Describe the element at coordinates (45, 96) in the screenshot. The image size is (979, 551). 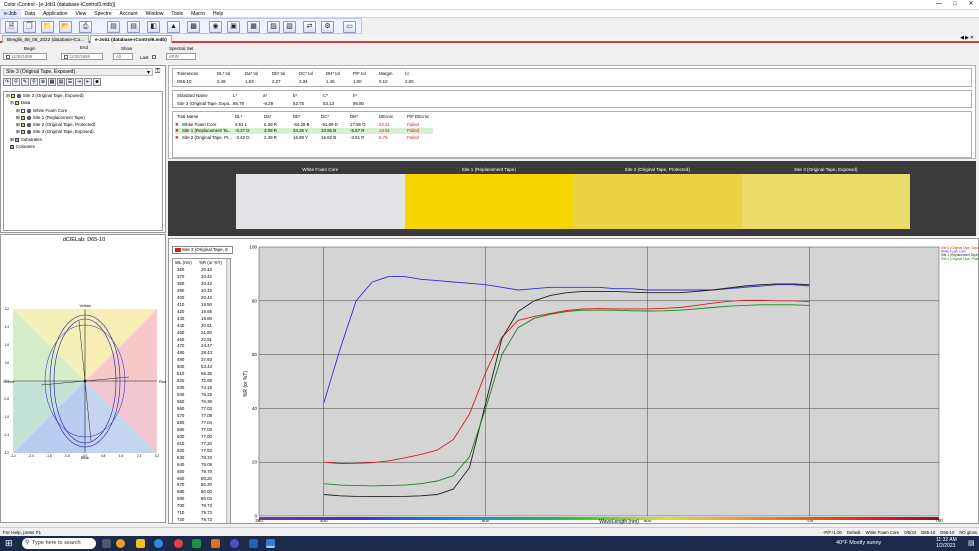
I see `tree-node-root: ⊟ Site 3 (Original Tape, Exposed)` at that location.